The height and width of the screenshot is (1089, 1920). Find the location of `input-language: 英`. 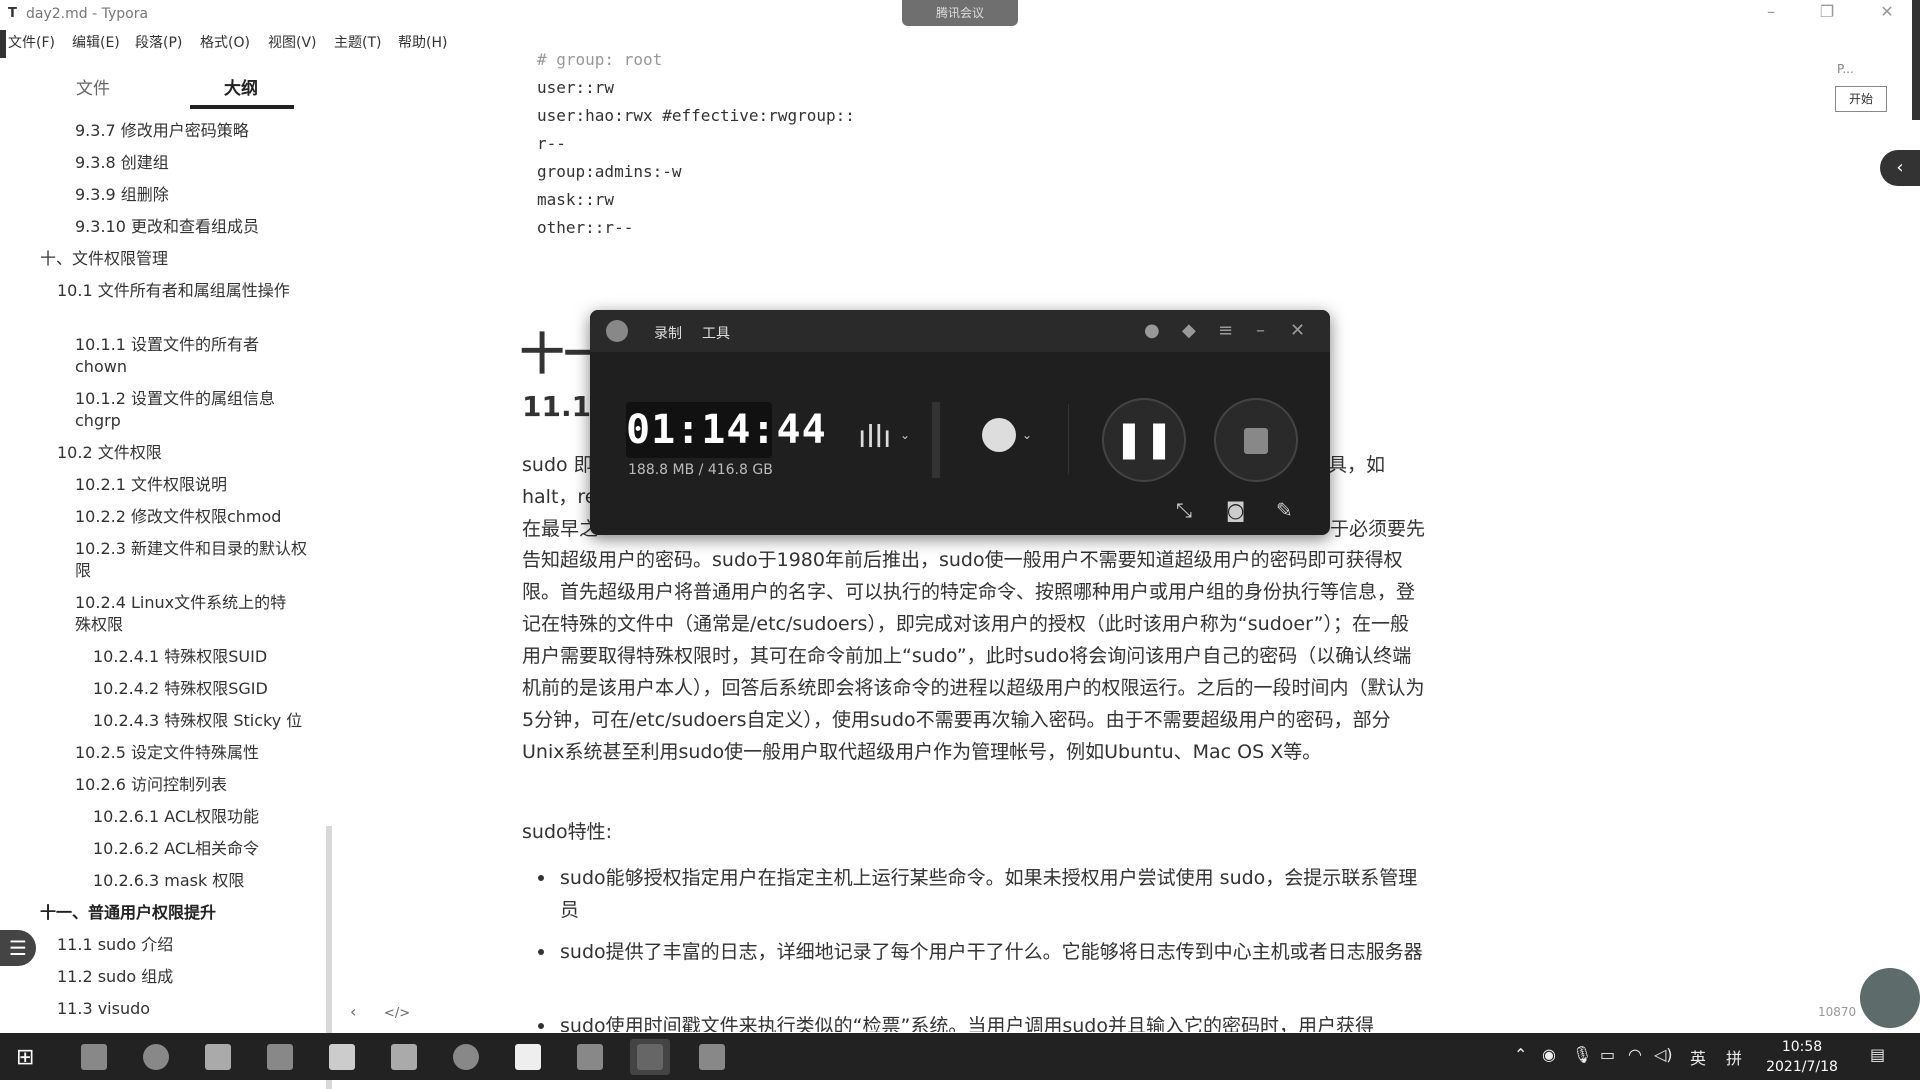

input-language: 英 is located at coordinates (1698, 1057).